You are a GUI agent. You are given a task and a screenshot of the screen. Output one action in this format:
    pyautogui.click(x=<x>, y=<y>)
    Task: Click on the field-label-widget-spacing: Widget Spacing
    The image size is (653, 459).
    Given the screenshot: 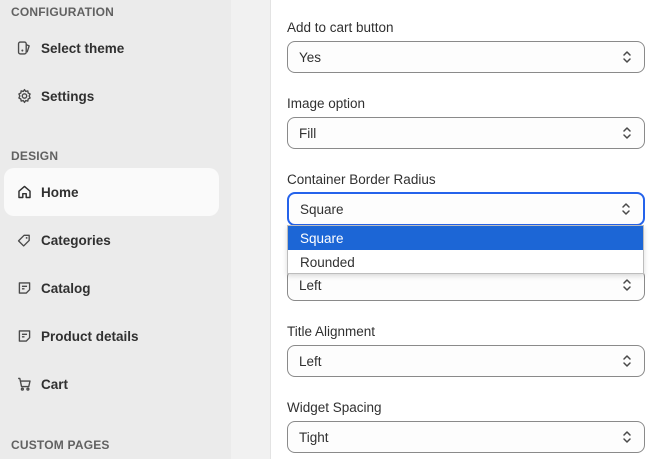 What is the action you would take?
    pyautogui.click(x=334, y=407)
    